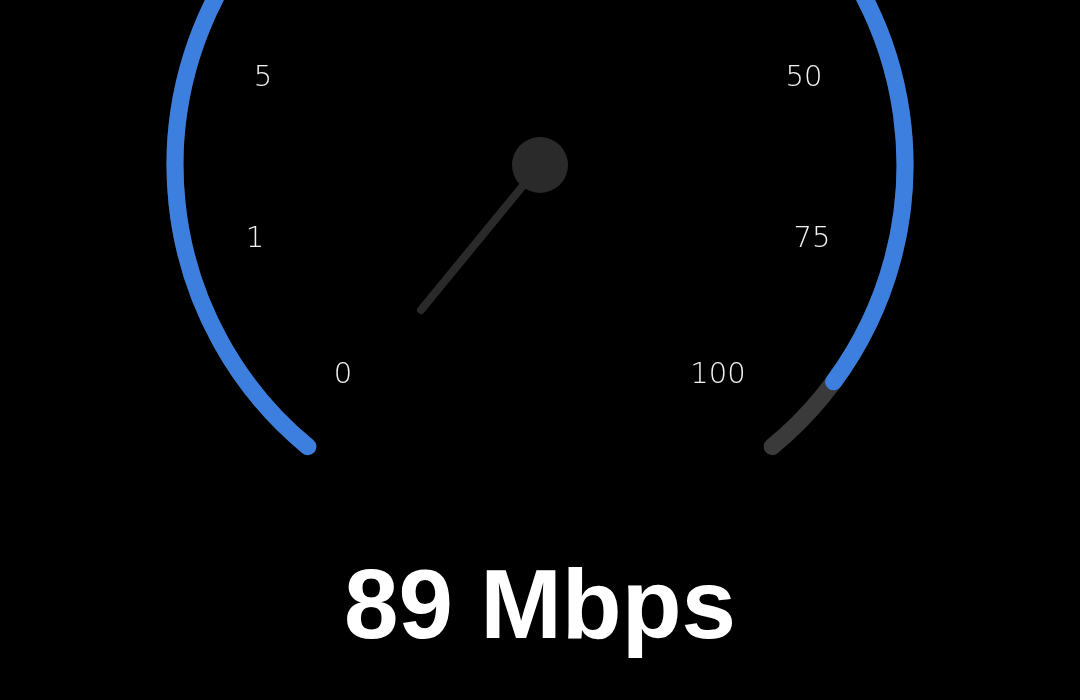 This screenshot has height=700, width=1080. I want to click on gauge-tick-label: 75, so click(812, 237).